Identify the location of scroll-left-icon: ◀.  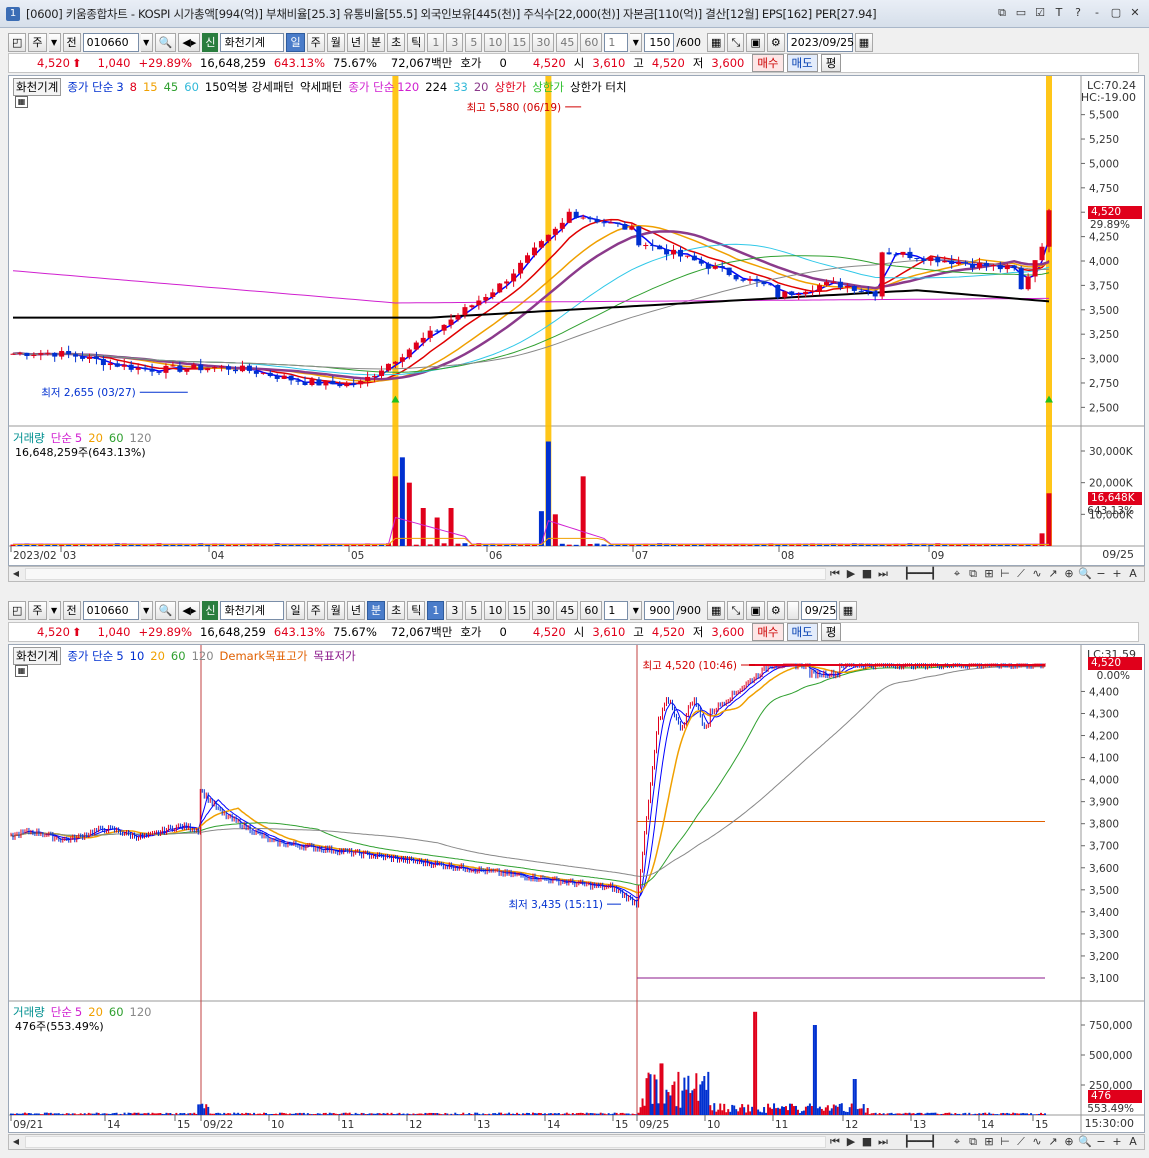
(16, 574).